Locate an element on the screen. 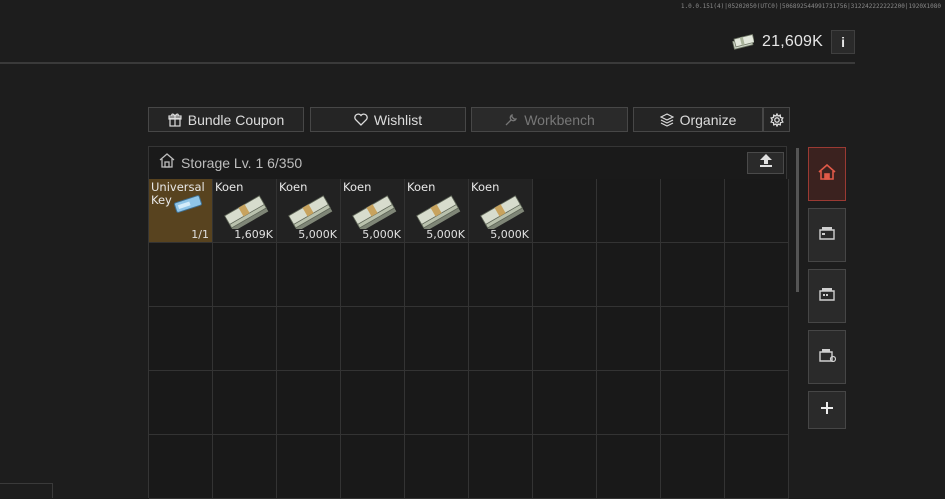 This screenshot has height=499, width=945. add-storage-tab-button is located at coordinates (827, 410).